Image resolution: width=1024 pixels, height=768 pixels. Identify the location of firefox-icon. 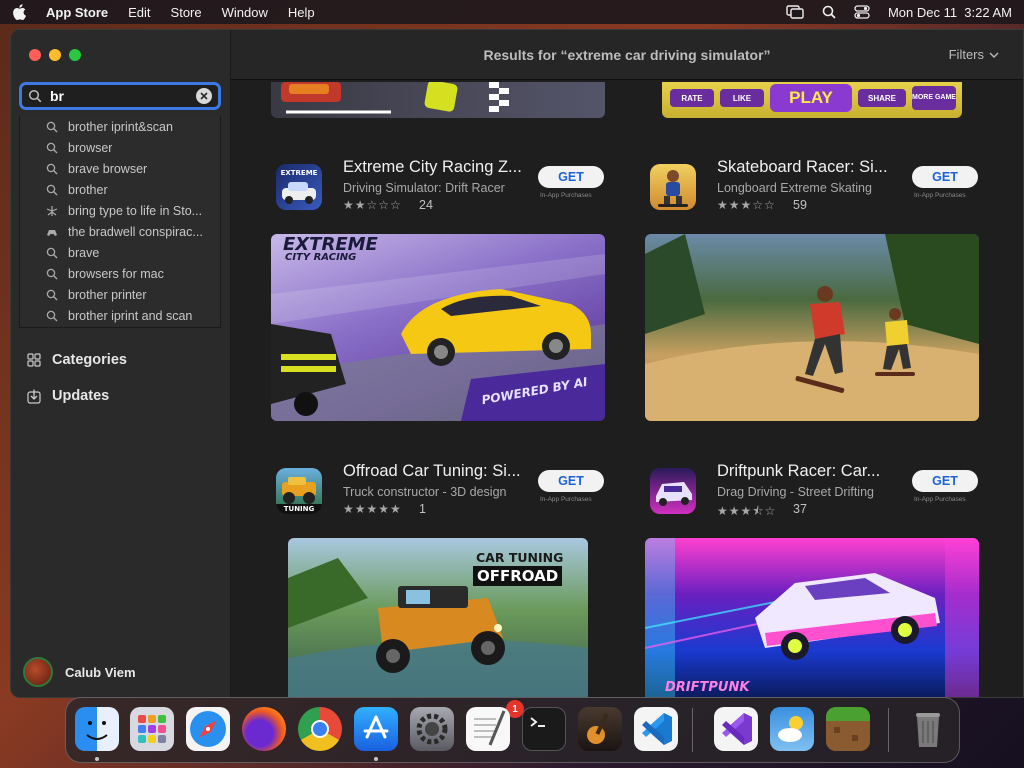
(264, 729).